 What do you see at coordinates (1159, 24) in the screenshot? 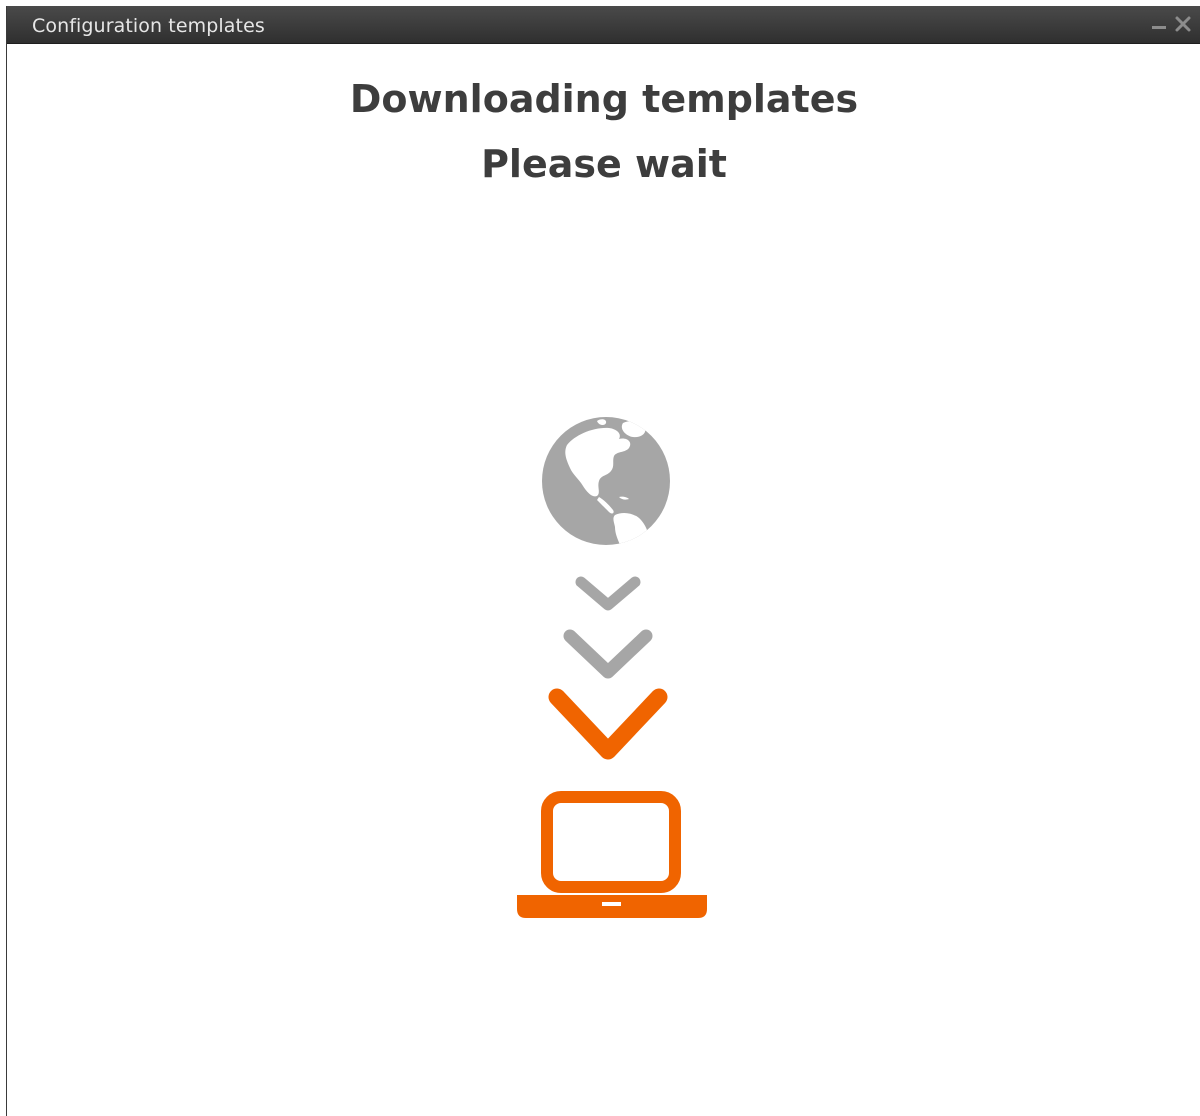
I see `minimize-button` at bounding box center [1159, 24].